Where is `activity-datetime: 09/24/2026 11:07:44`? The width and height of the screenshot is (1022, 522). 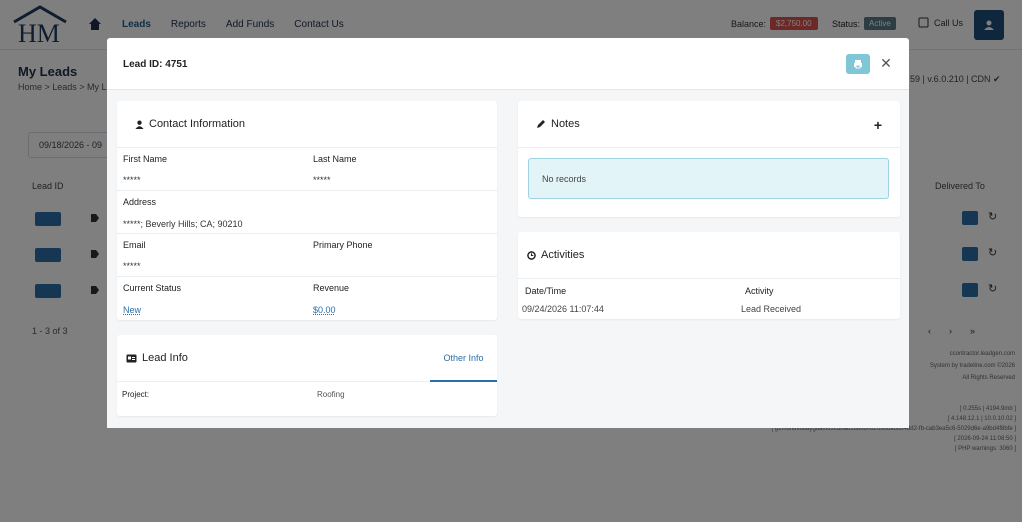
activity-datetime: 09/24/2026 11:07:44 is located at coordinates (563, 309).